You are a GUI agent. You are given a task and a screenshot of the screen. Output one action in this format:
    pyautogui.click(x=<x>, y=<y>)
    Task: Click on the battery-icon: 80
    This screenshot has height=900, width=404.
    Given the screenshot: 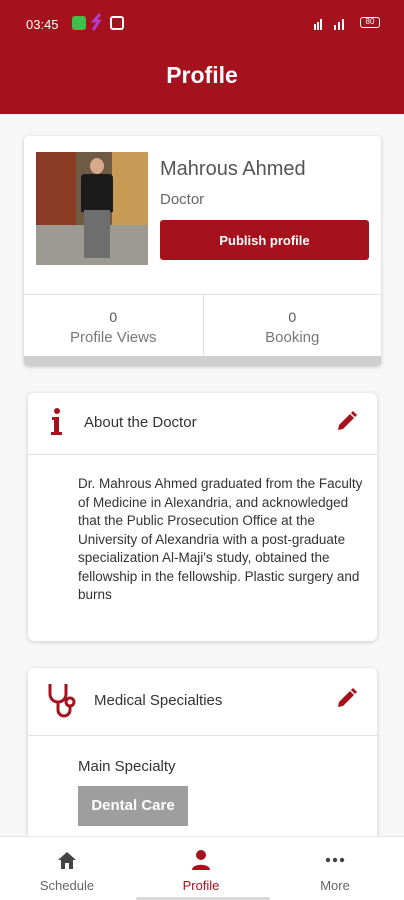 What is the action you would take?
    pyautogui.click(x=370, y=22)
    